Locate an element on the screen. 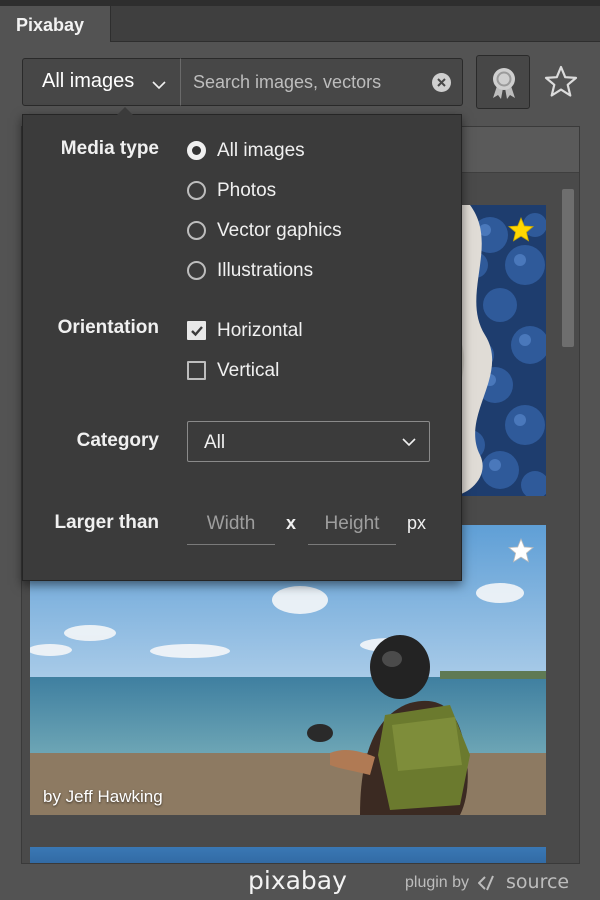  media-filter-button: All images is located at coordinates (101, 82).